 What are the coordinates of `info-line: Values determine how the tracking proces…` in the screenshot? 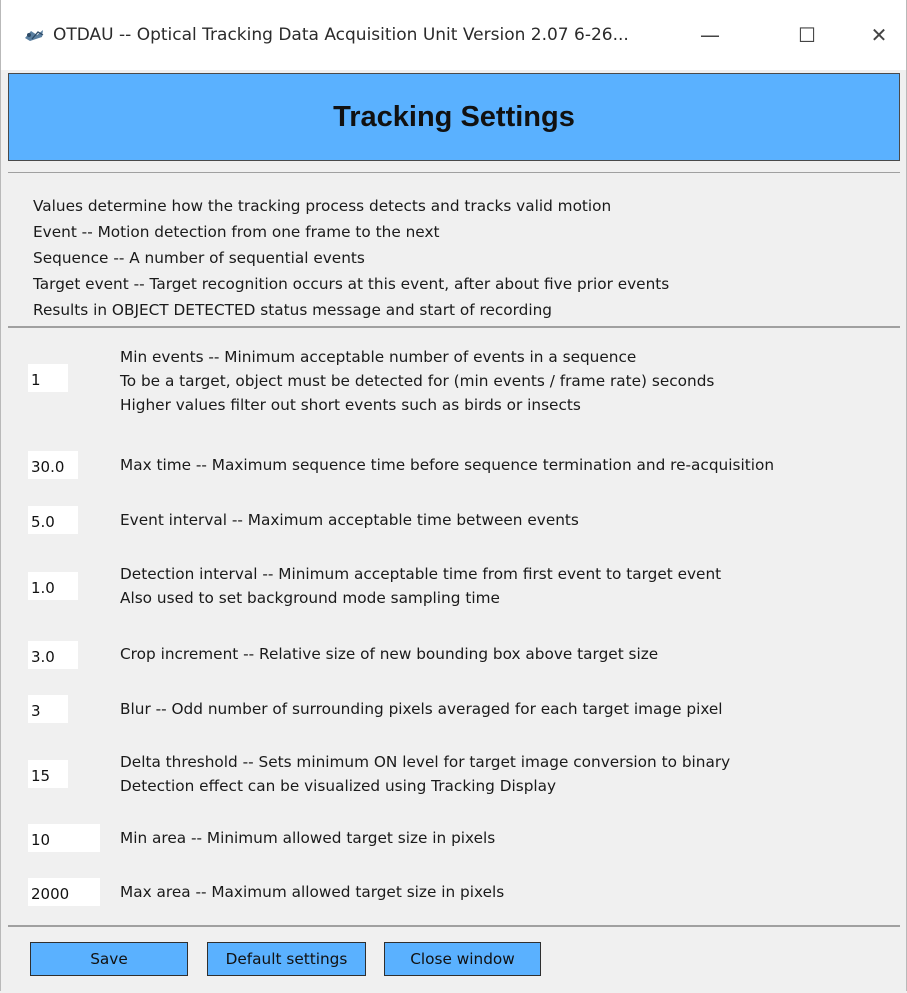 It's located at (322, 206).